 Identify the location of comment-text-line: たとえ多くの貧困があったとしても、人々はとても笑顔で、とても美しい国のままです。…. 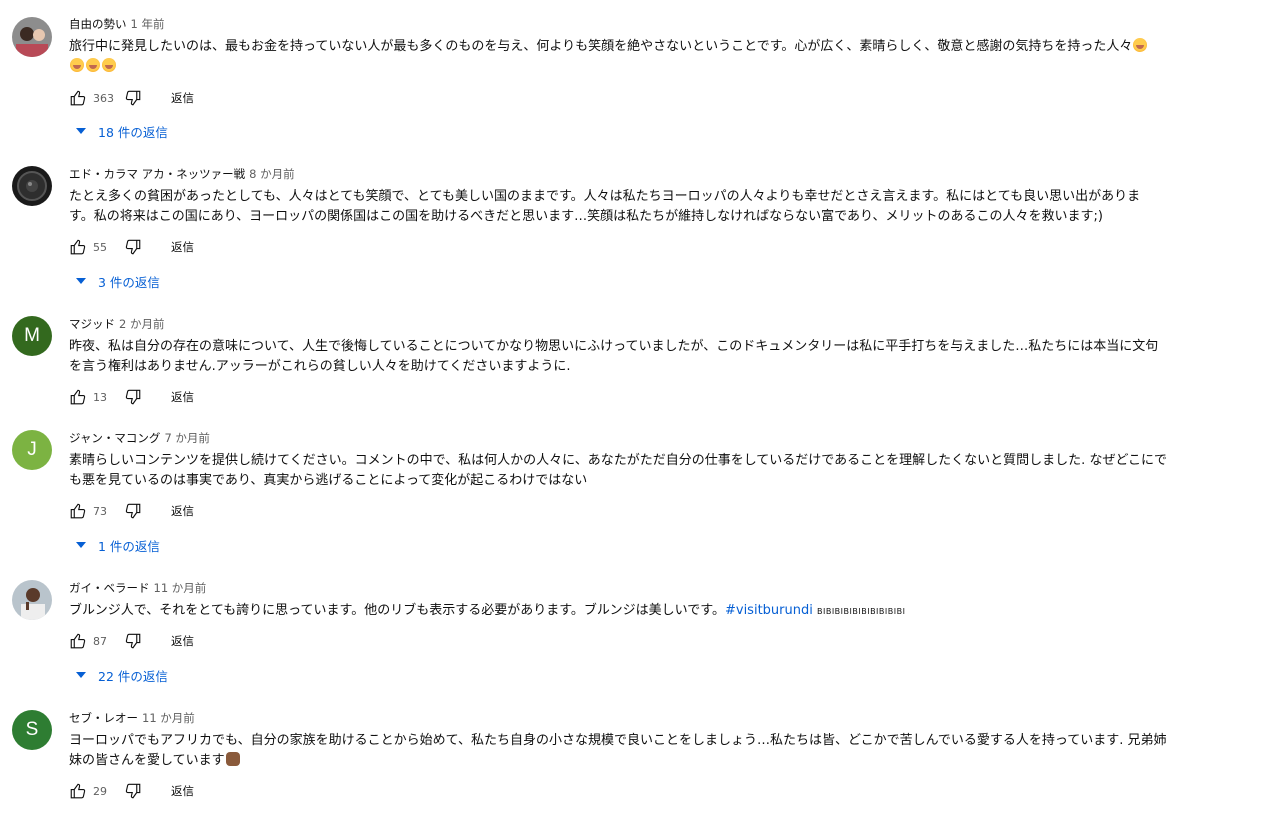
(605, 196).